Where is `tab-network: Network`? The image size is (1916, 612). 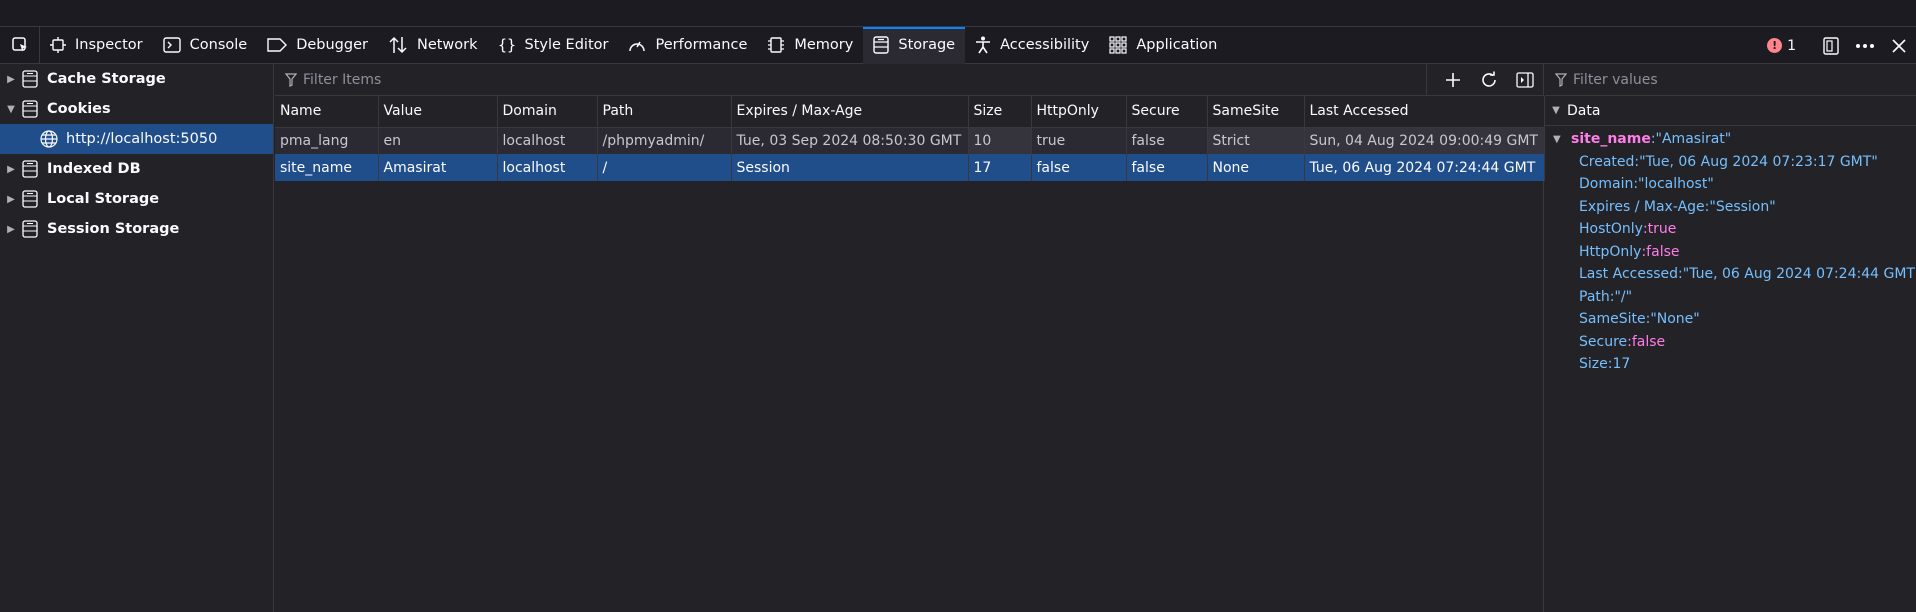
tab-network: Network is located at coordinates (433, 45).